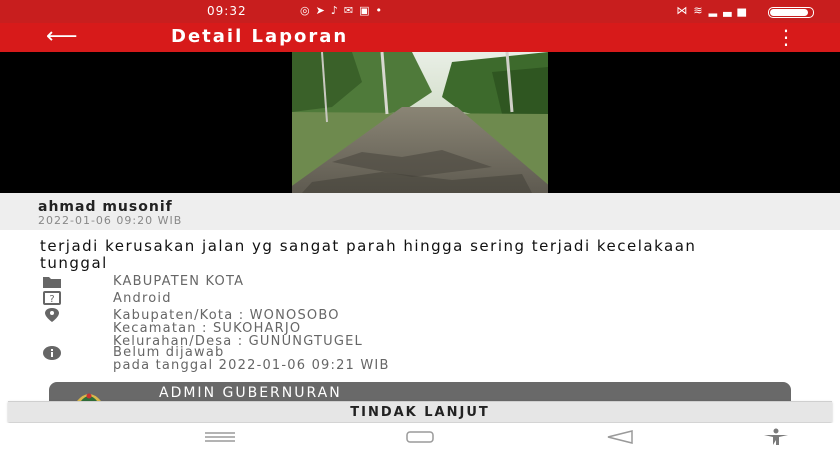 The image size is (840, 450). What do you see at coordinates (420, 411) in the screenshot?
I see `tindak-lanjut-button: TINDAK LANJUT` at bounding box center [420, 411].